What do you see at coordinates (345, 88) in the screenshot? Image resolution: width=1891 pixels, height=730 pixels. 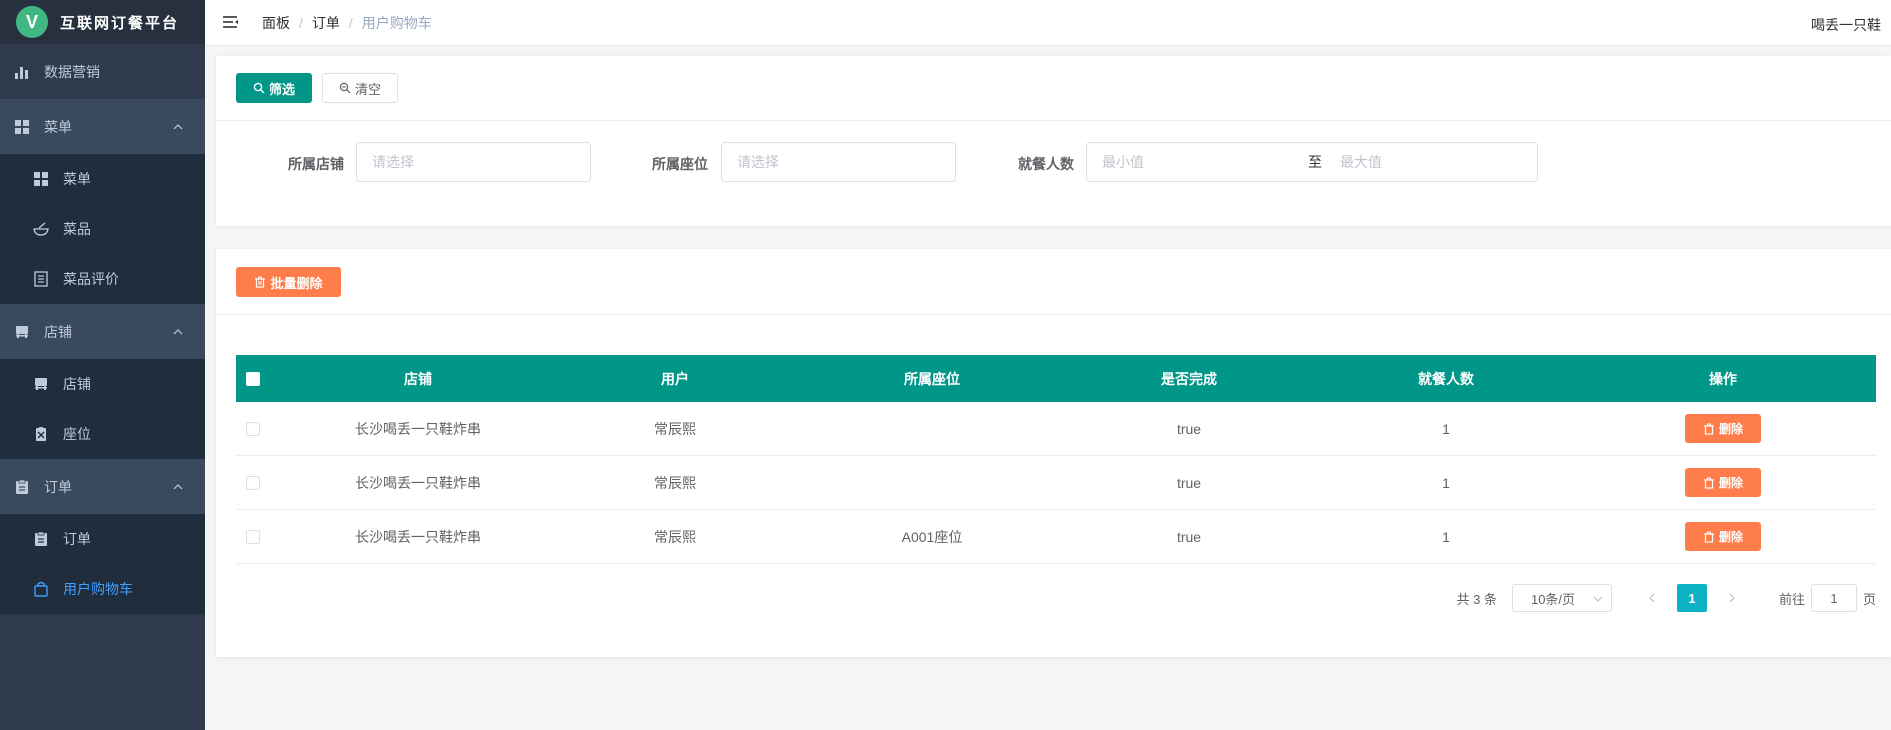 I see `zoom-out-icon` at bounding box center [345, 88].